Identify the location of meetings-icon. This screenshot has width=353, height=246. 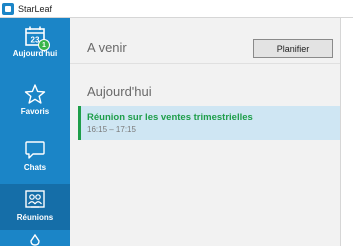
(35, 199).